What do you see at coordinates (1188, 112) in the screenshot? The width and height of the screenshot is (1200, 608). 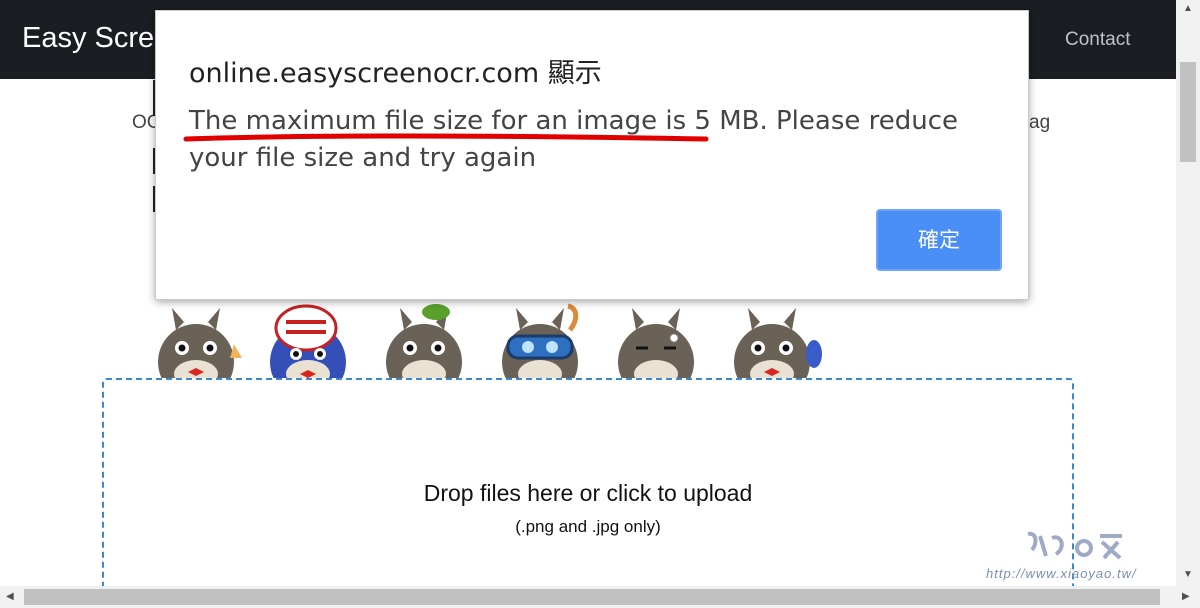 I see `vertical-scroll-thumb` at bounding box center [1188, 112].